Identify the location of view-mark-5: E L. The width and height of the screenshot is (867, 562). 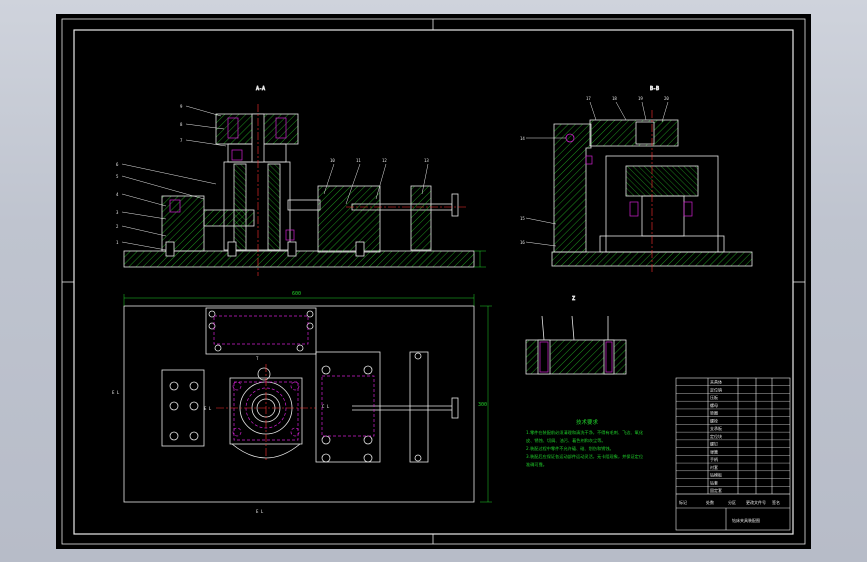
(260, 511).